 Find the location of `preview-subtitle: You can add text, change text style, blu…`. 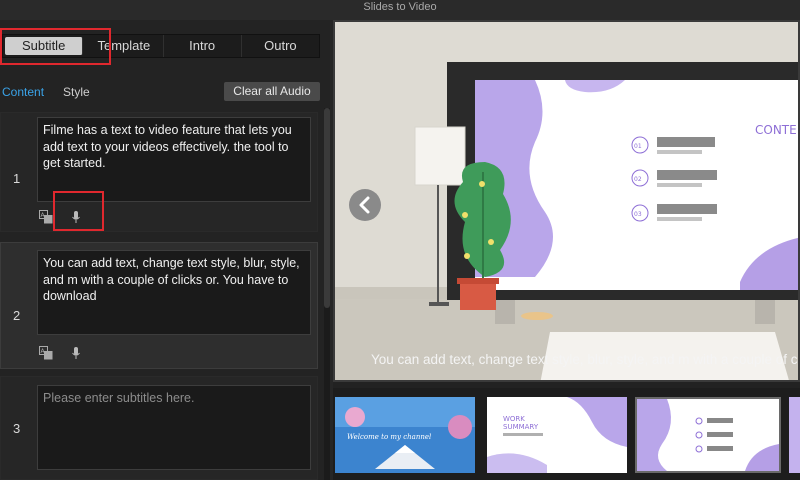

preview-subtitle: You can add text, change text style, blu… is located at coordinates (584, 359).